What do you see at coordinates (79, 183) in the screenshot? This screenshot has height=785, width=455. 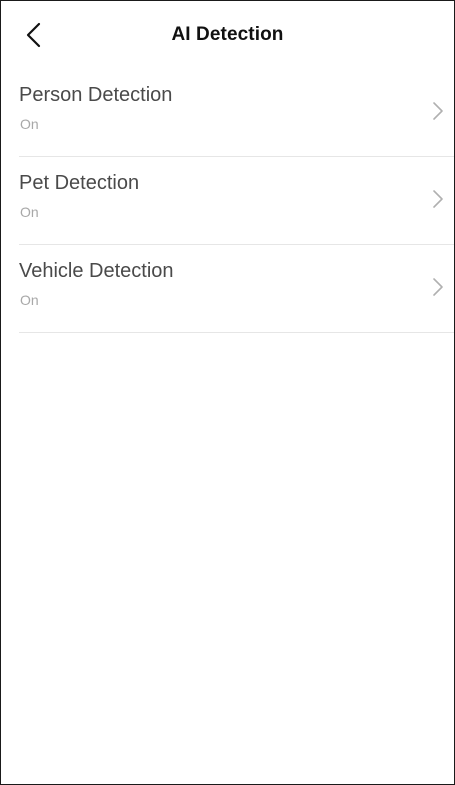 I see `row-label: Pet Detection` at bounding box center [79, 183].